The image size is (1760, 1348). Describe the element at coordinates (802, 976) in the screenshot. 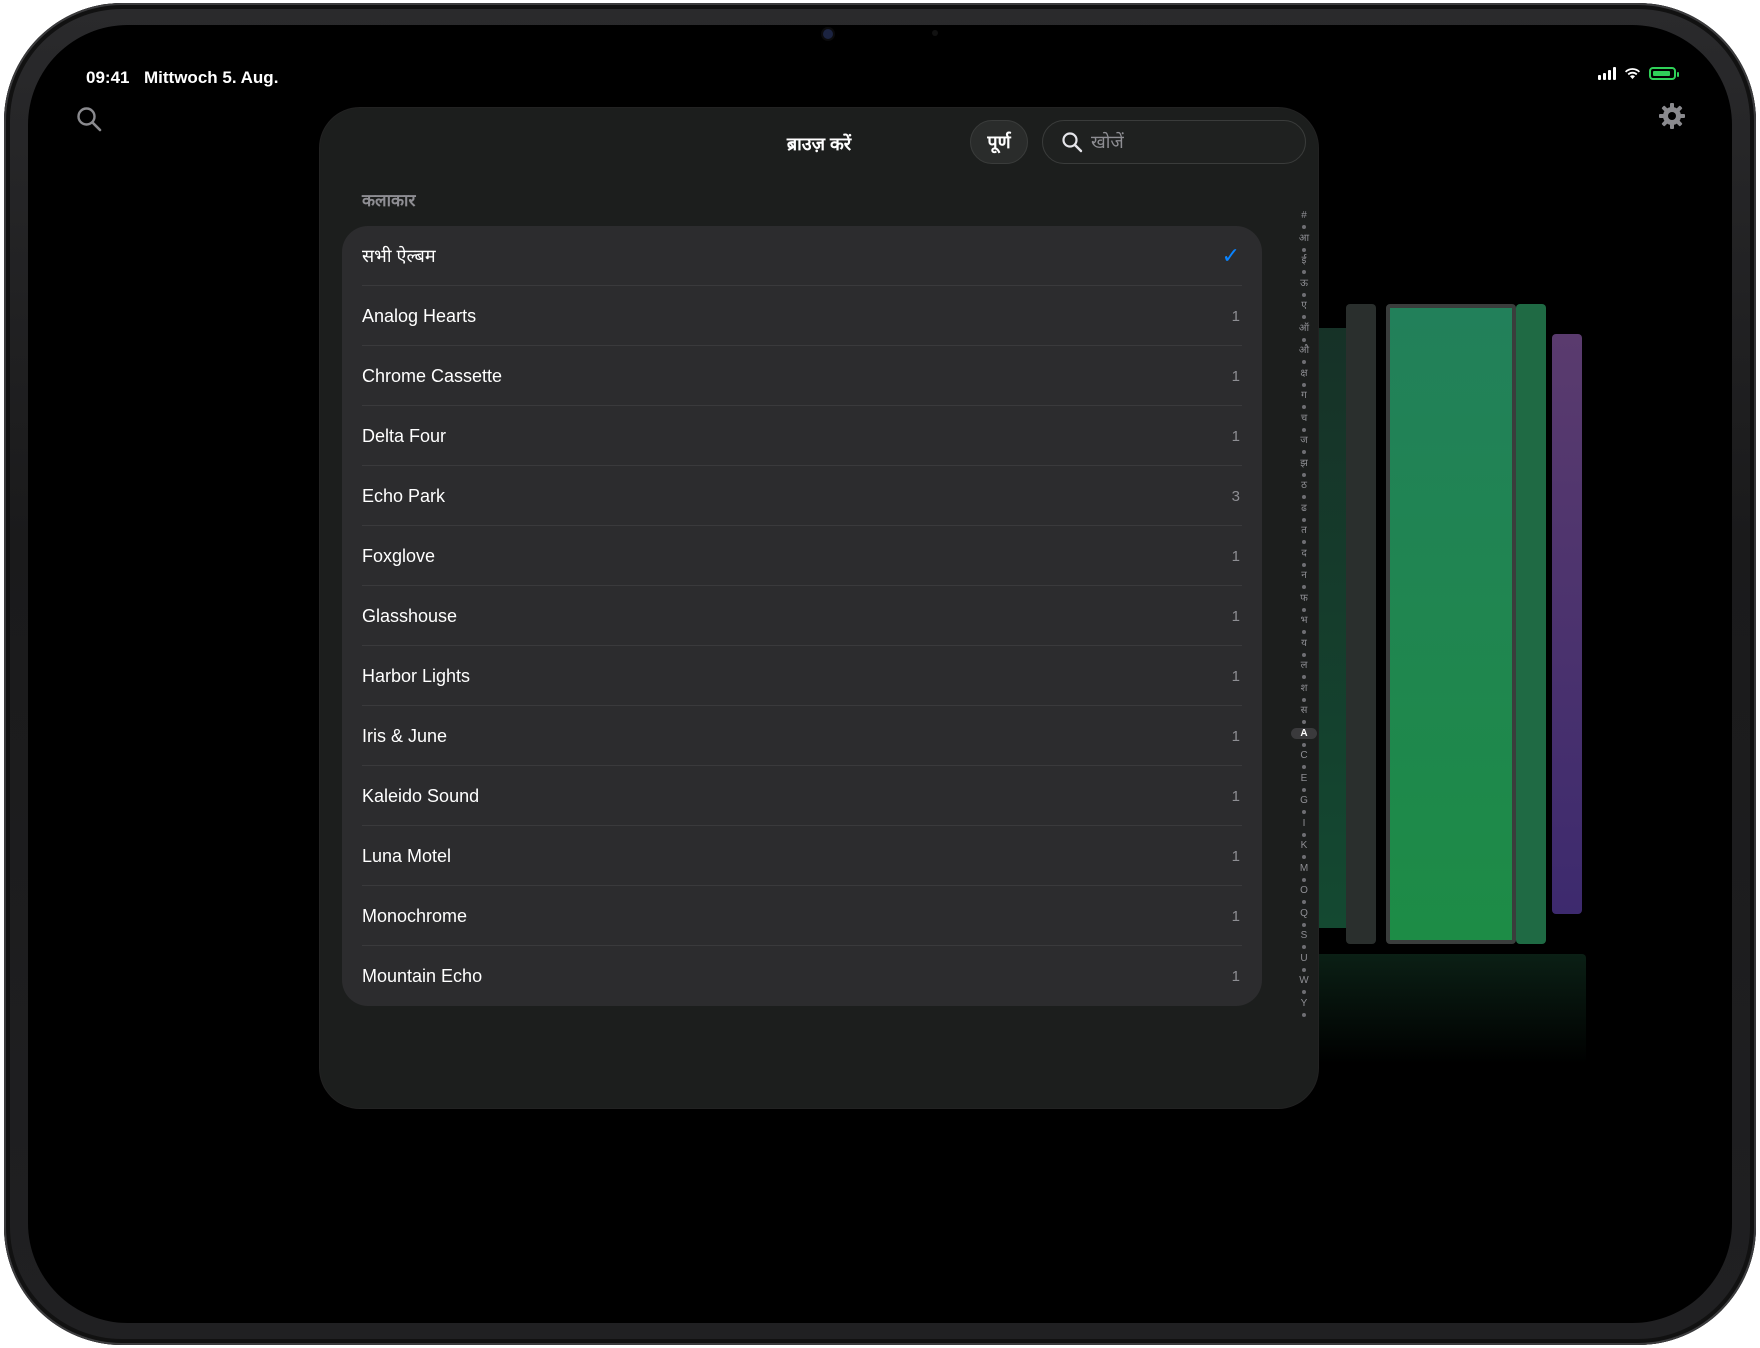

I see `list-item: Mountain Echo 1` at that location.